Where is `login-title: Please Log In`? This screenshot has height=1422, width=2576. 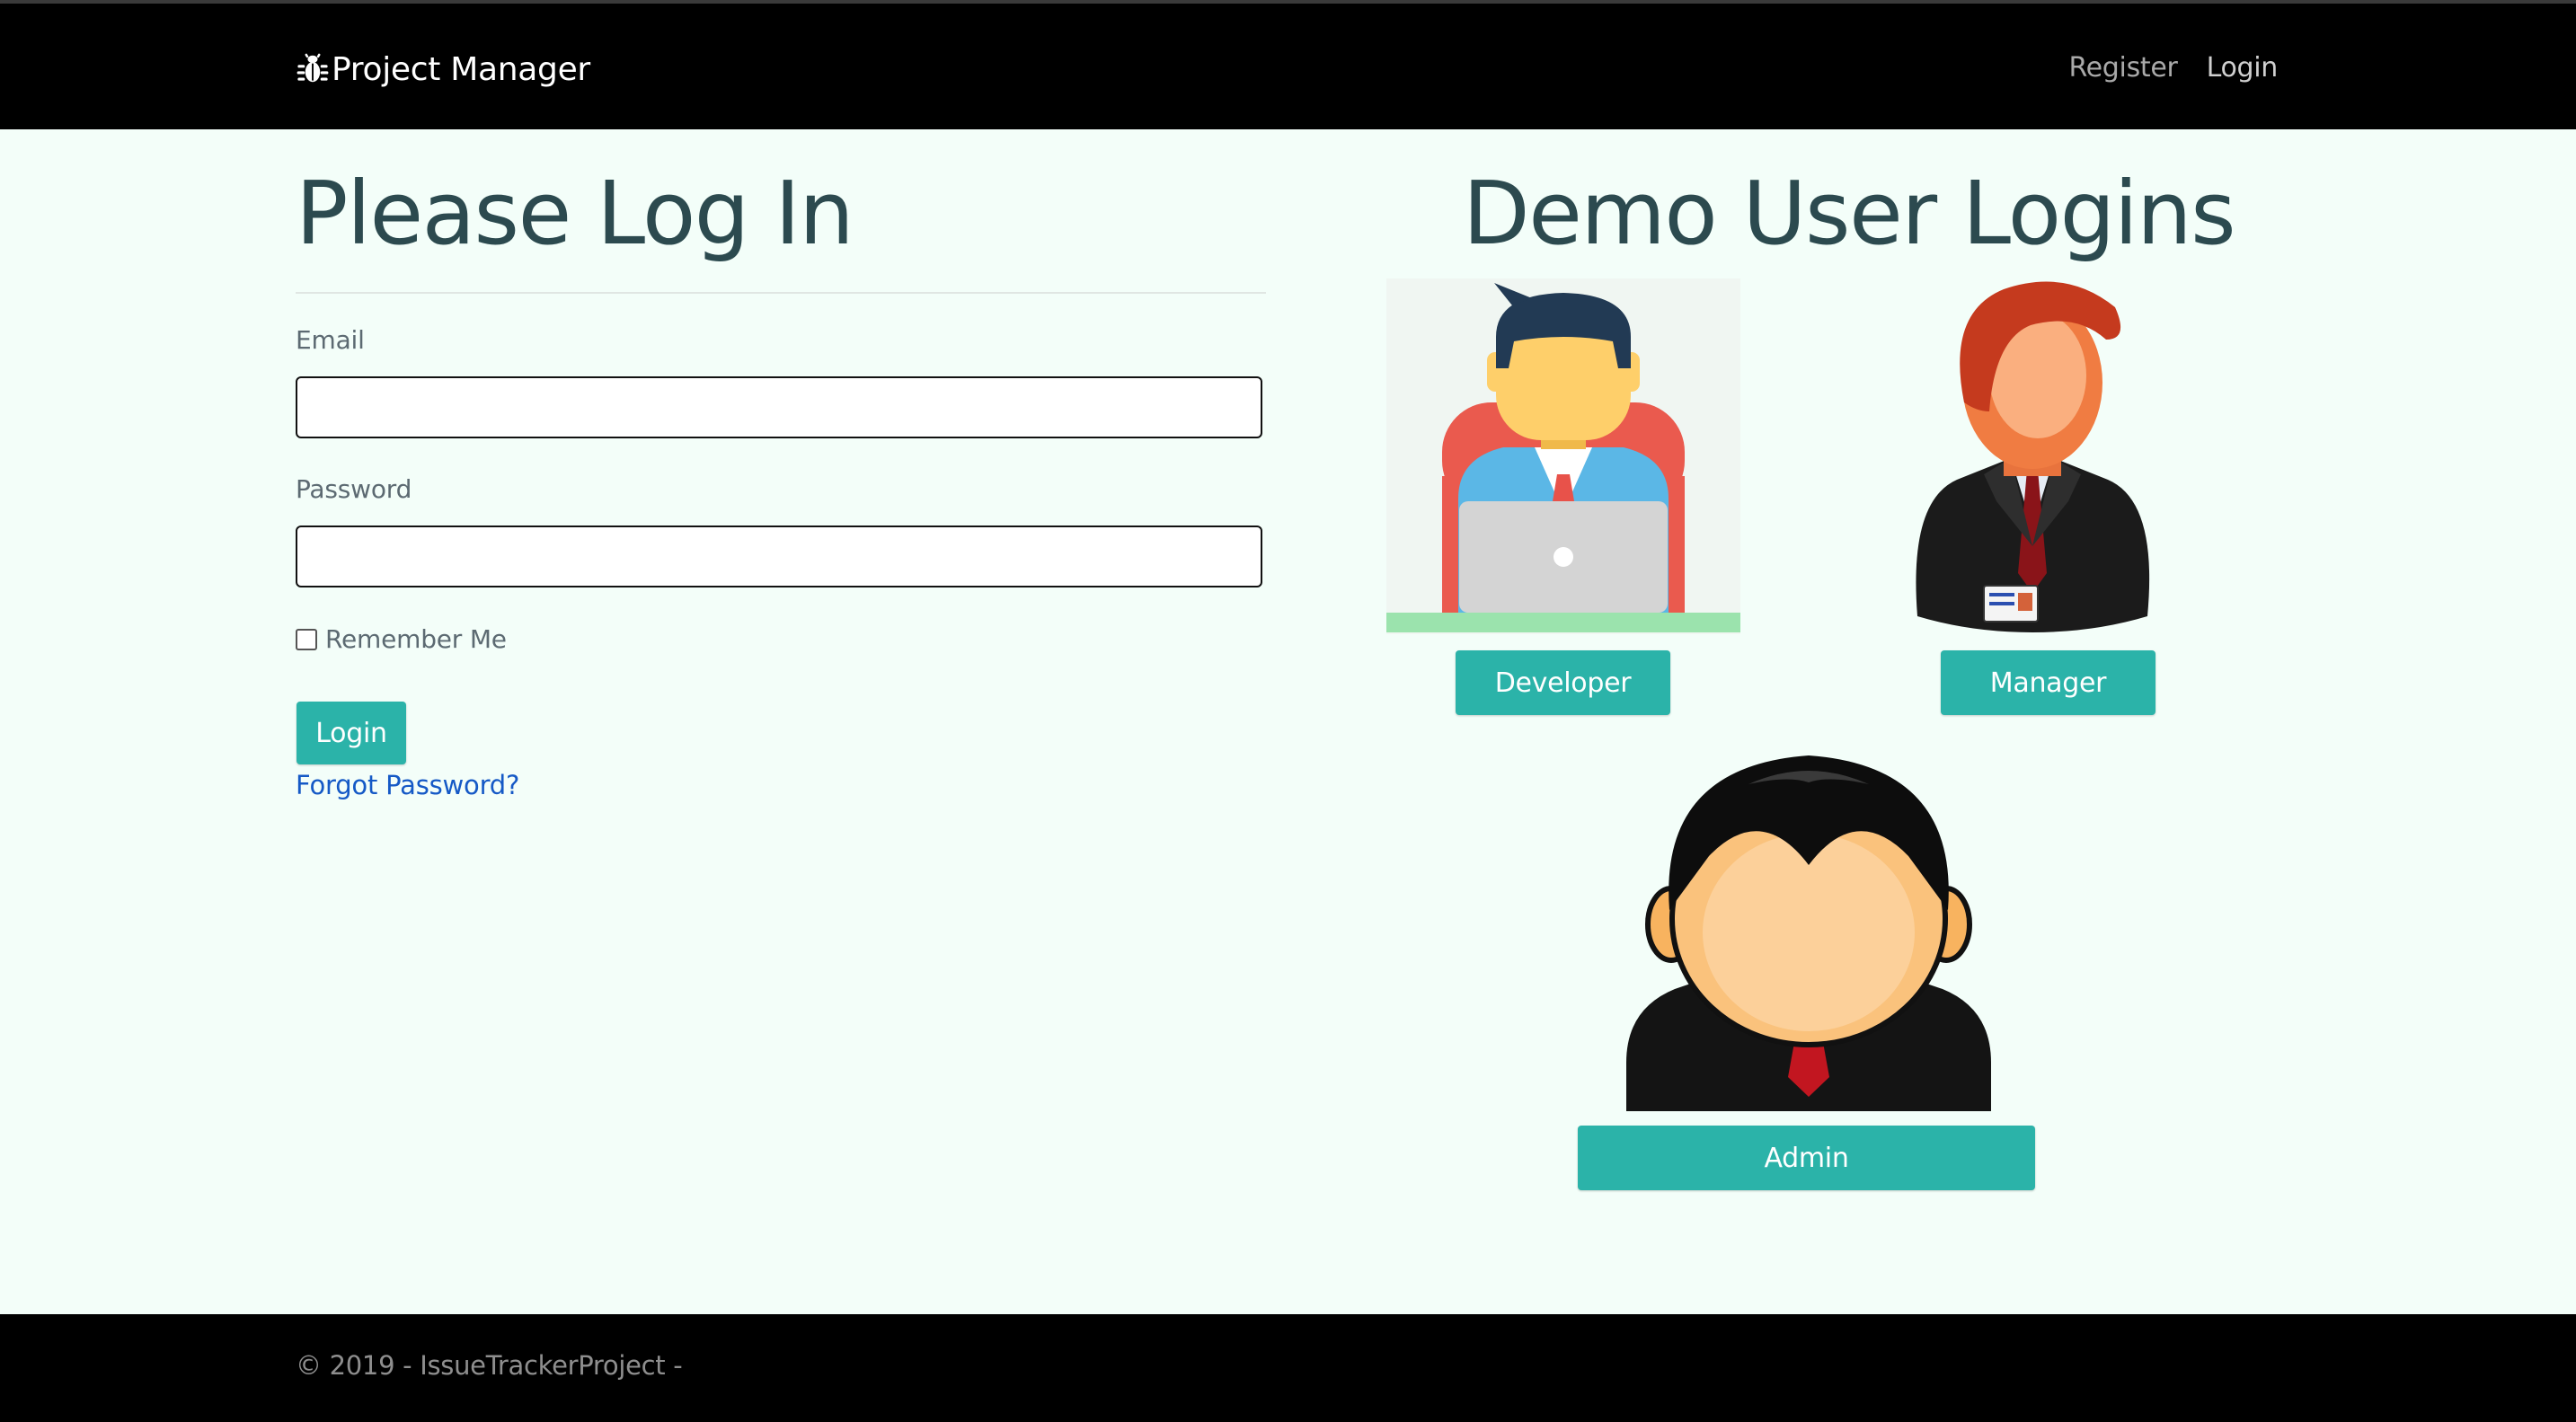
login-title: Please Log In is located at coordinates (575, 213).